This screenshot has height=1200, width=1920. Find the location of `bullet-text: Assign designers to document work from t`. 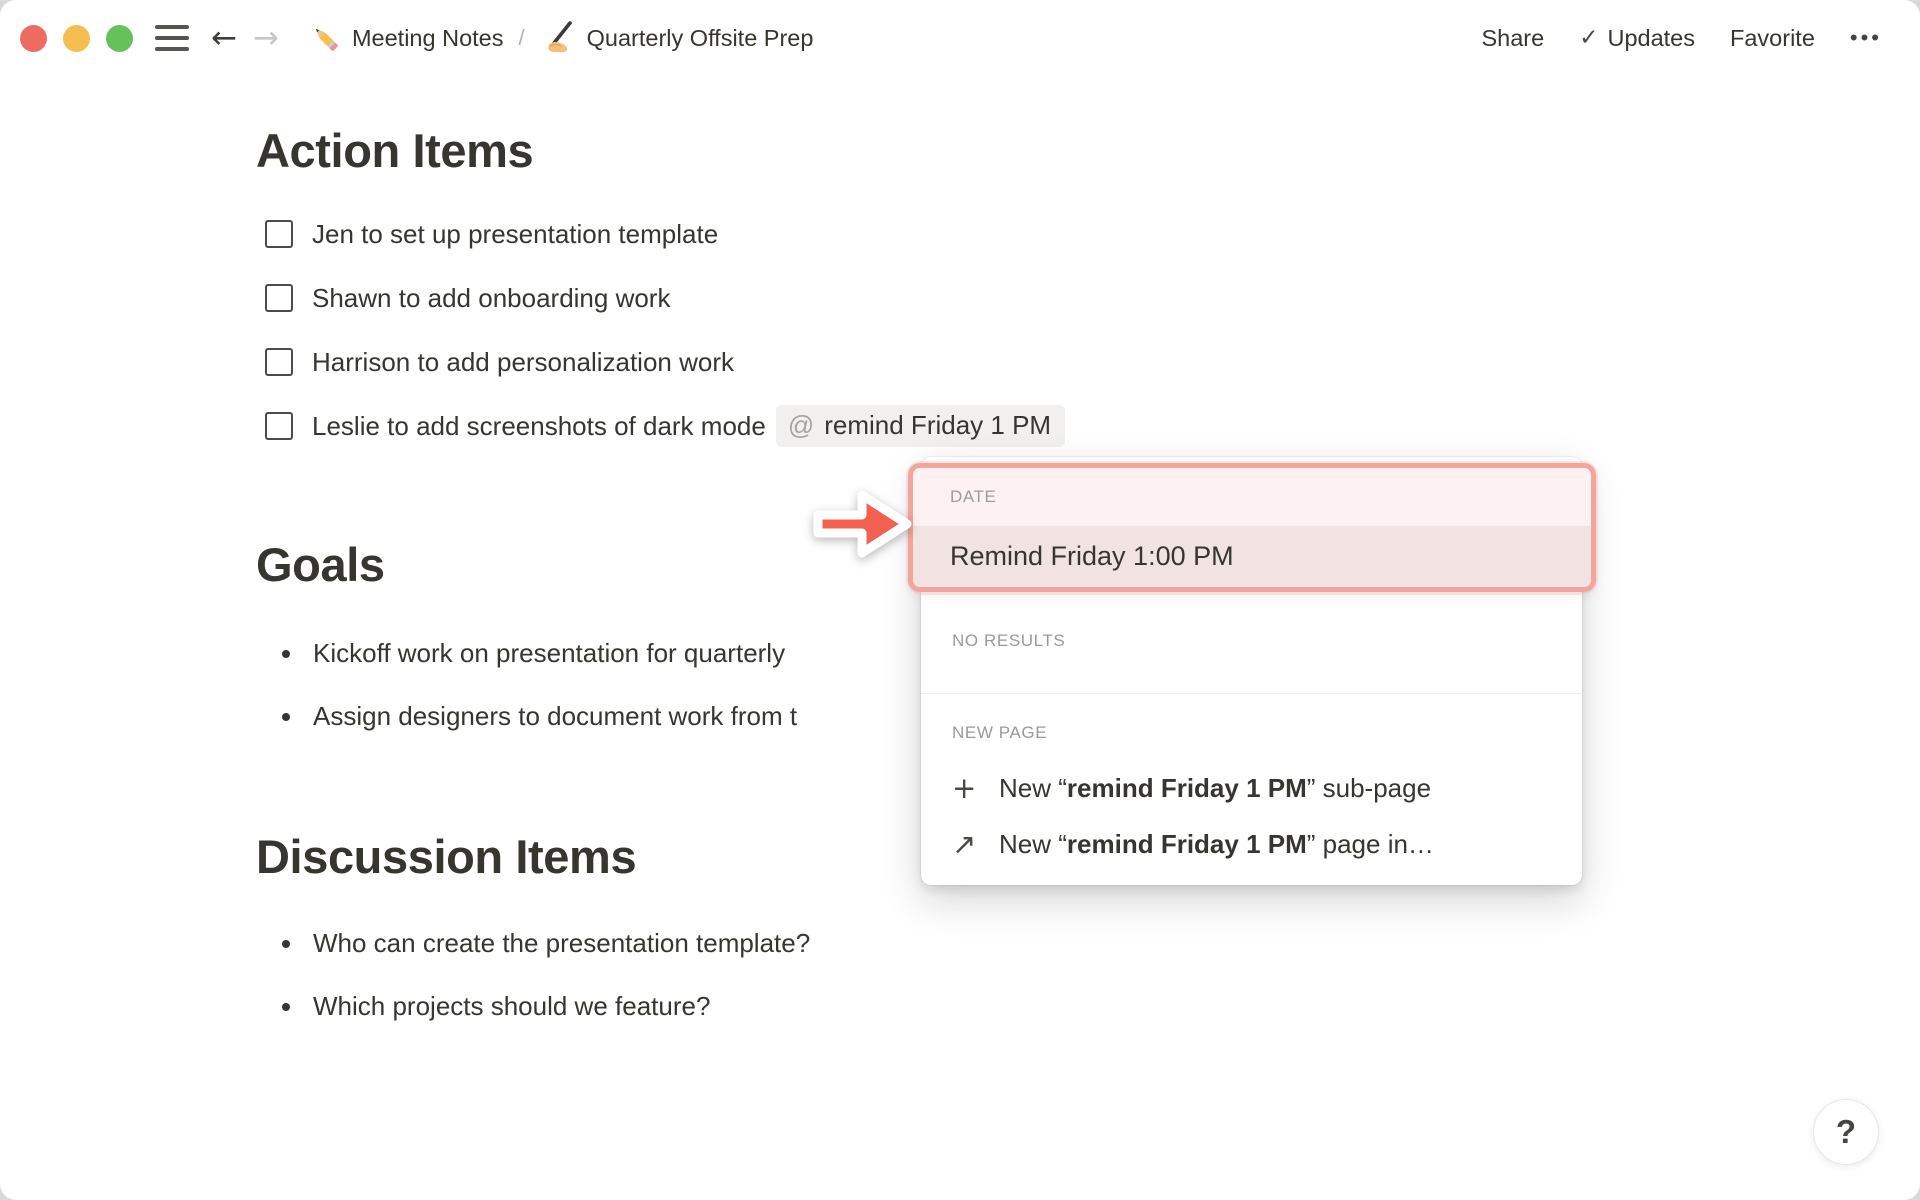

bullet-text: Assign designers to document work from t is located at coordinates (555, 716).